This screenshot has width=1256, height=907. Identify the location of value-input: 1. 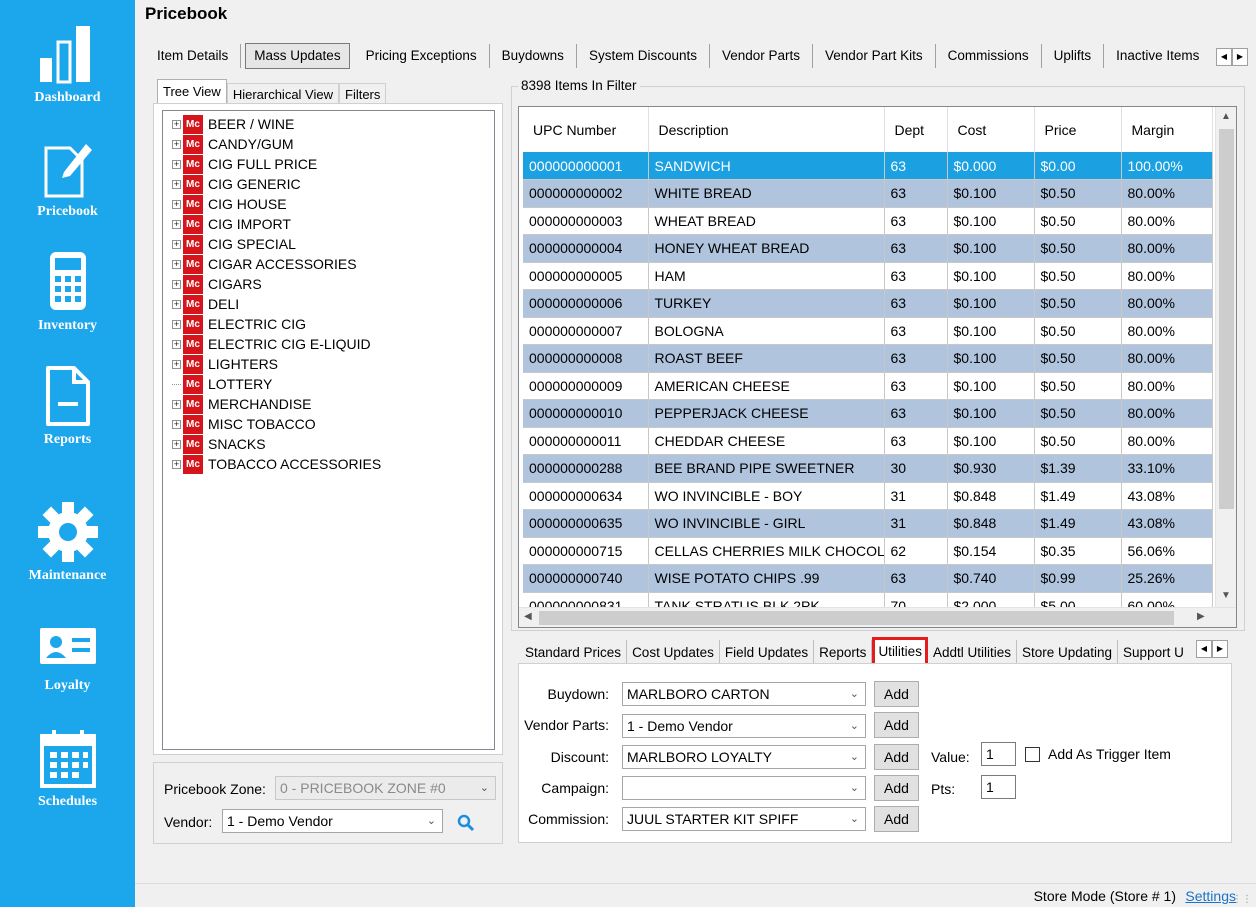
(998, 754).